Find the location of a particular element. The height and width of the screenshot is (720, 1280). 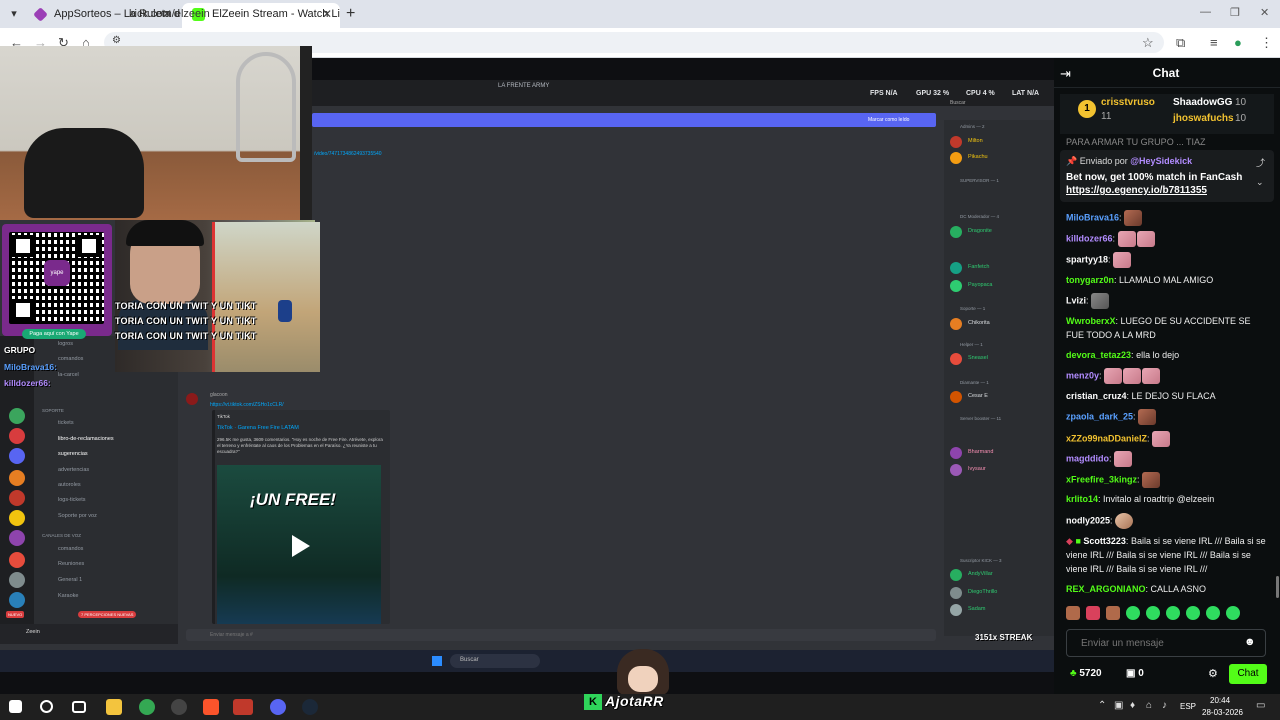

channel-item: libro-de-reclamaciones is located at coordinates (86, 439).